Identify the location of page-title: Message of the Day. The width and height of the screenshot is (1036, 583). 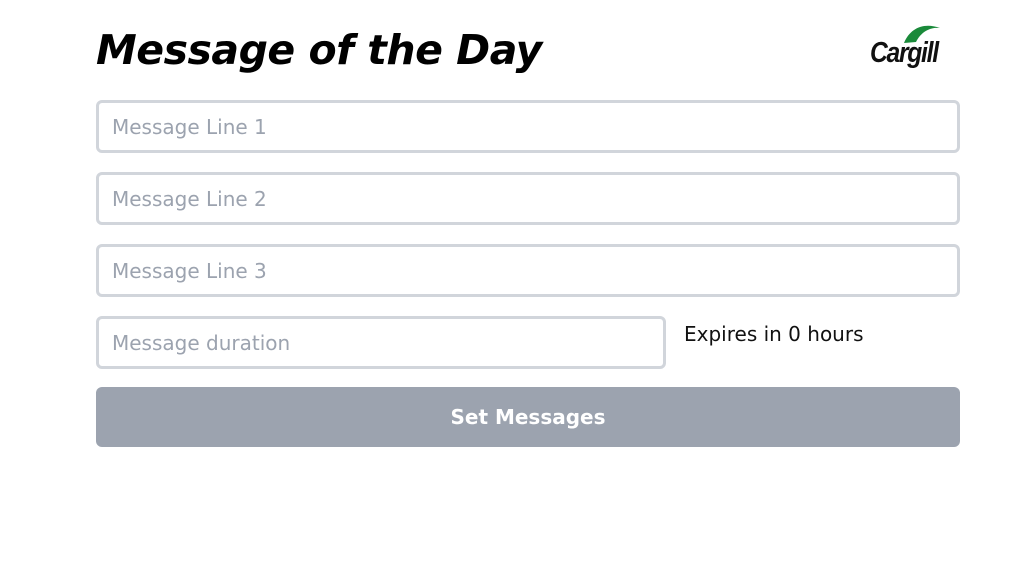
(319, 50).